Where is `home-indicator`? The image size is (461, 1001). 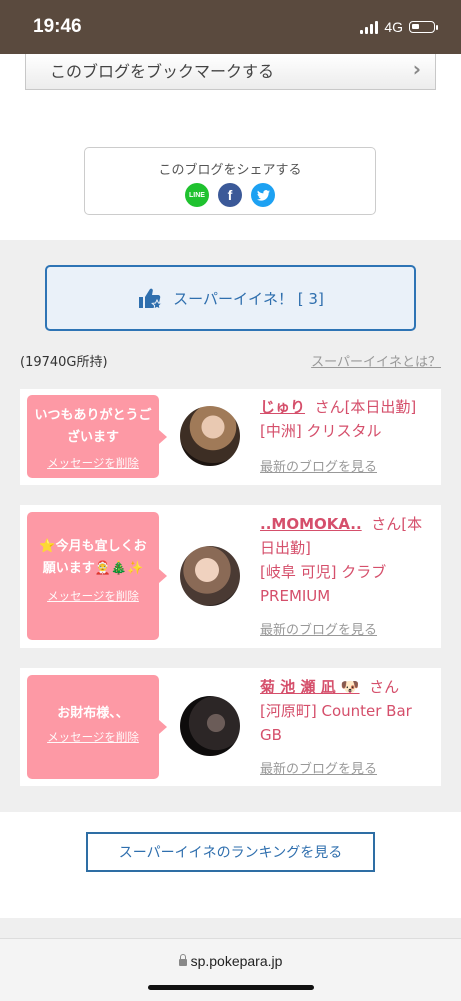 home-indicator is located at coordinates (231, 987).